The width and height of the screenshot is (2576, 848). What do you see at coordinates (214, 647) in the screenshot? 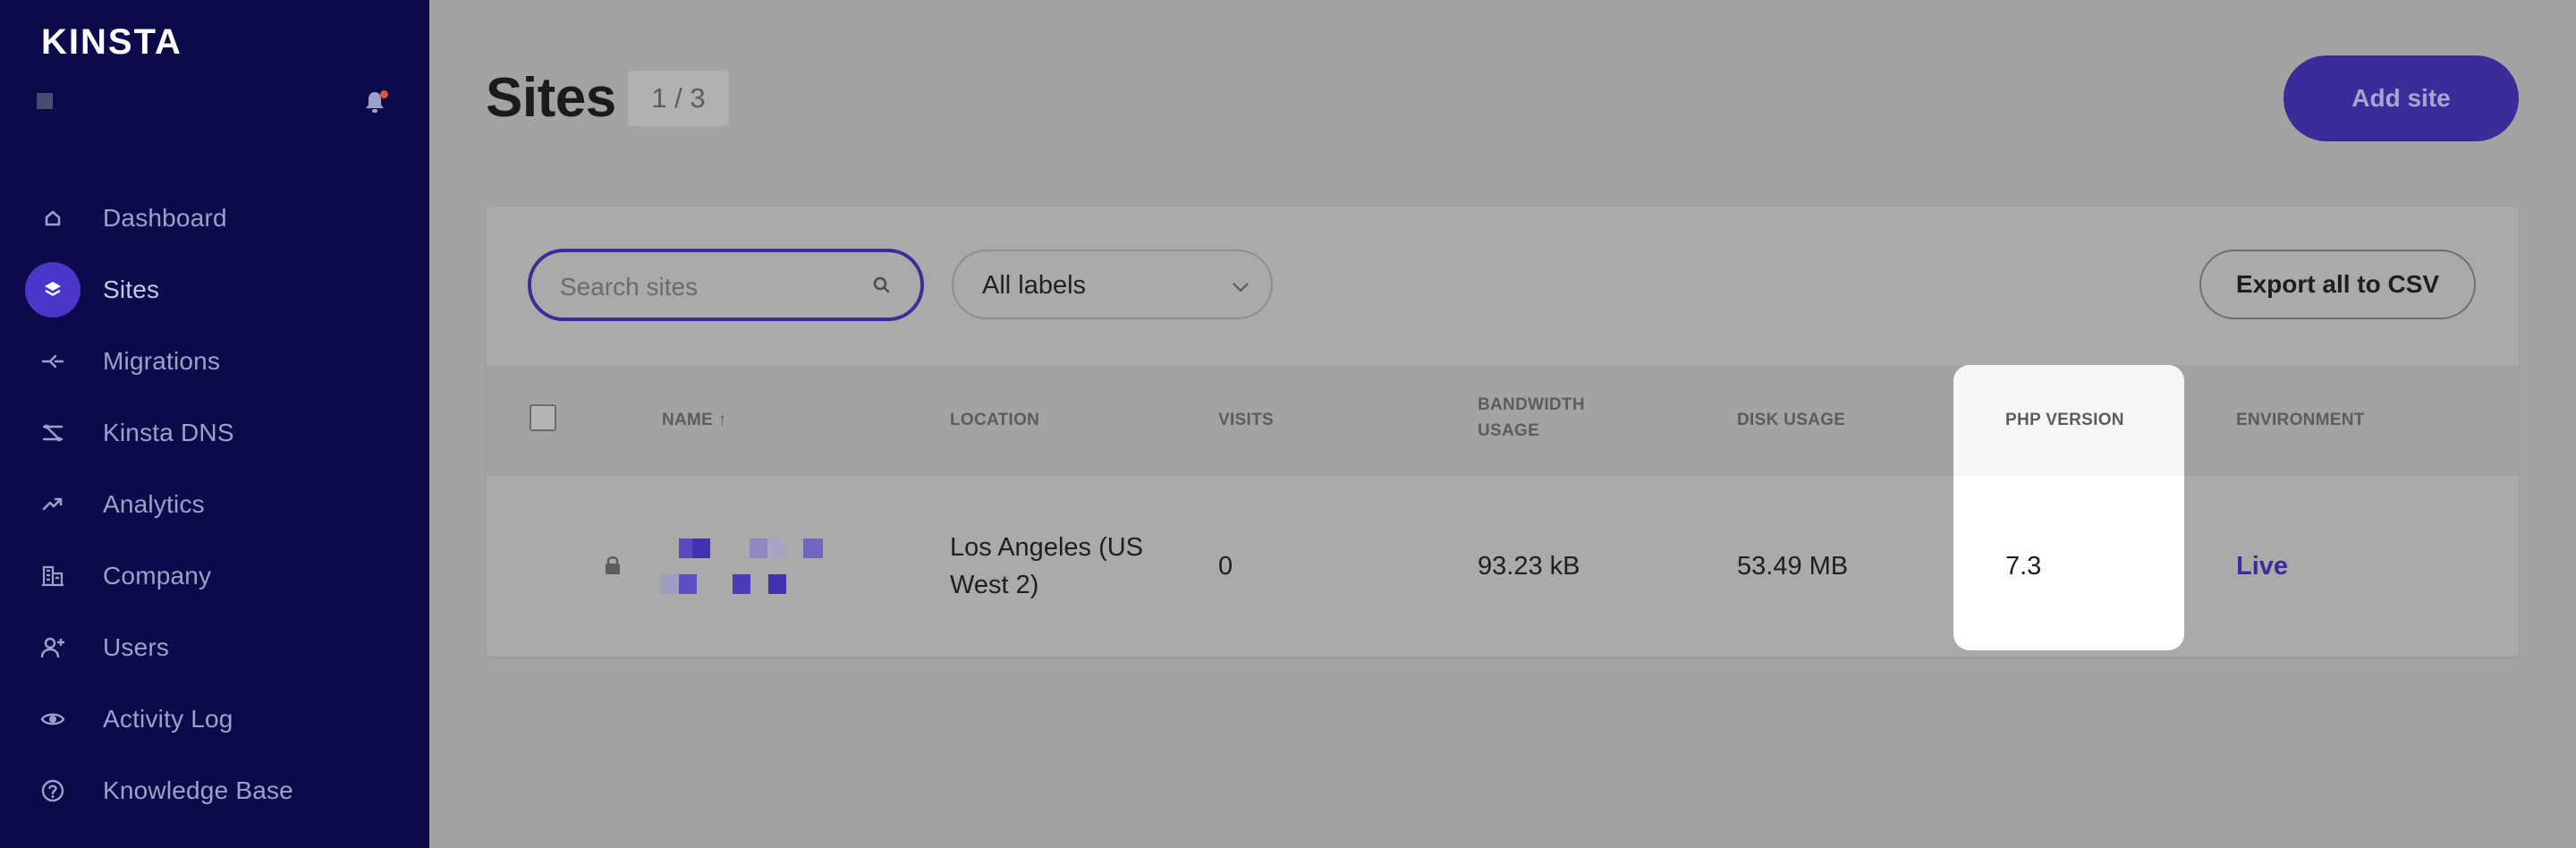
I see `sidebar-item-users: Users` at bounding box center [214, 647].